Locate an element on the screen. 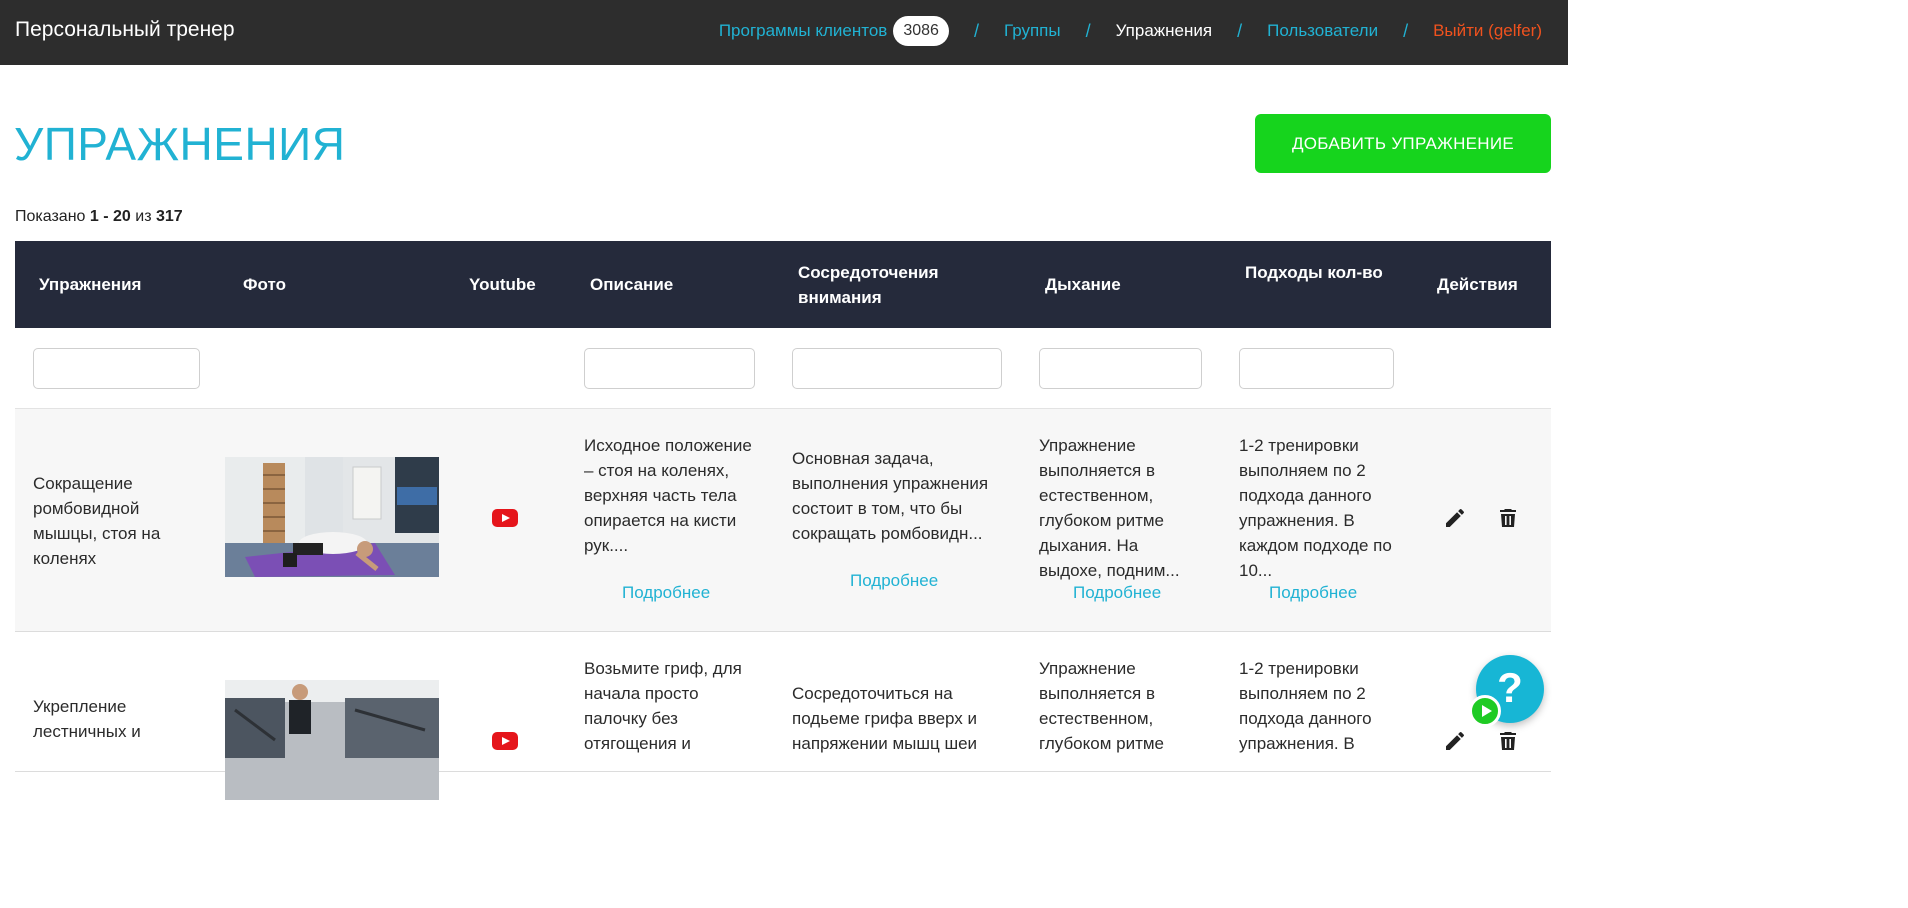  pagination-summary: Показано 1 - 20 из 317 is located at coordinates (99, 217).